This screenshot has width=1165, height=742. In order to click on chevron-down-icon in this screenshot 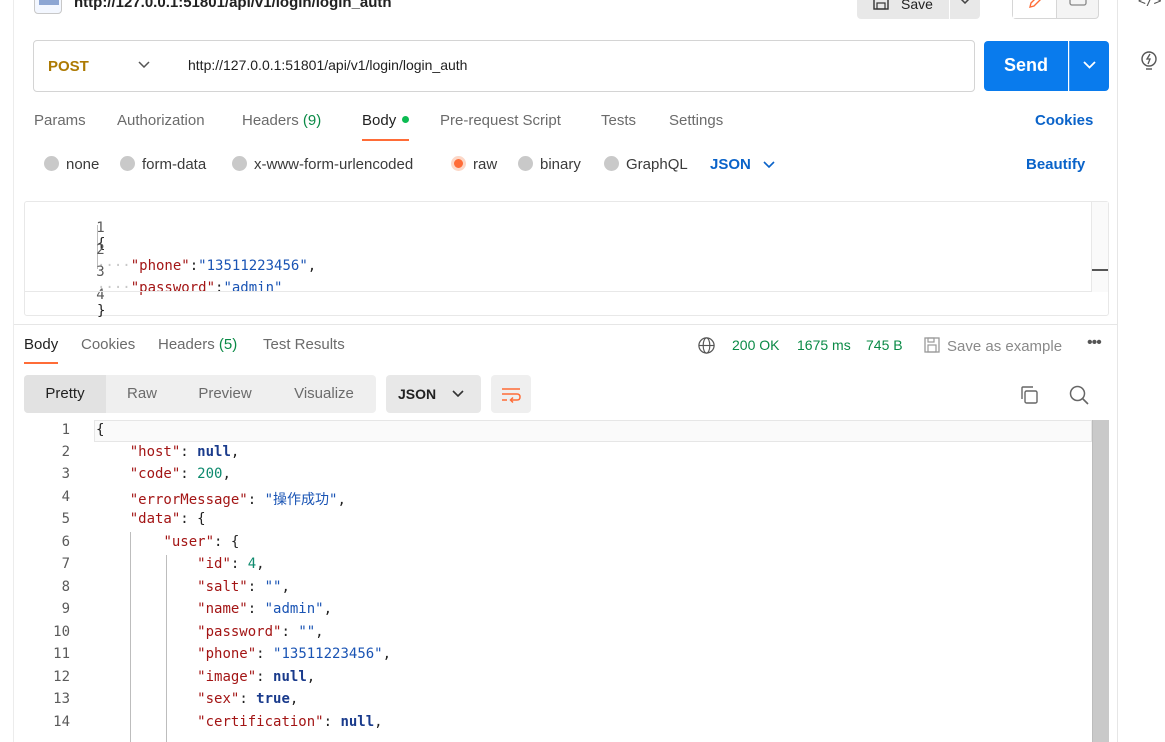, I will do `click(965, 2)`.